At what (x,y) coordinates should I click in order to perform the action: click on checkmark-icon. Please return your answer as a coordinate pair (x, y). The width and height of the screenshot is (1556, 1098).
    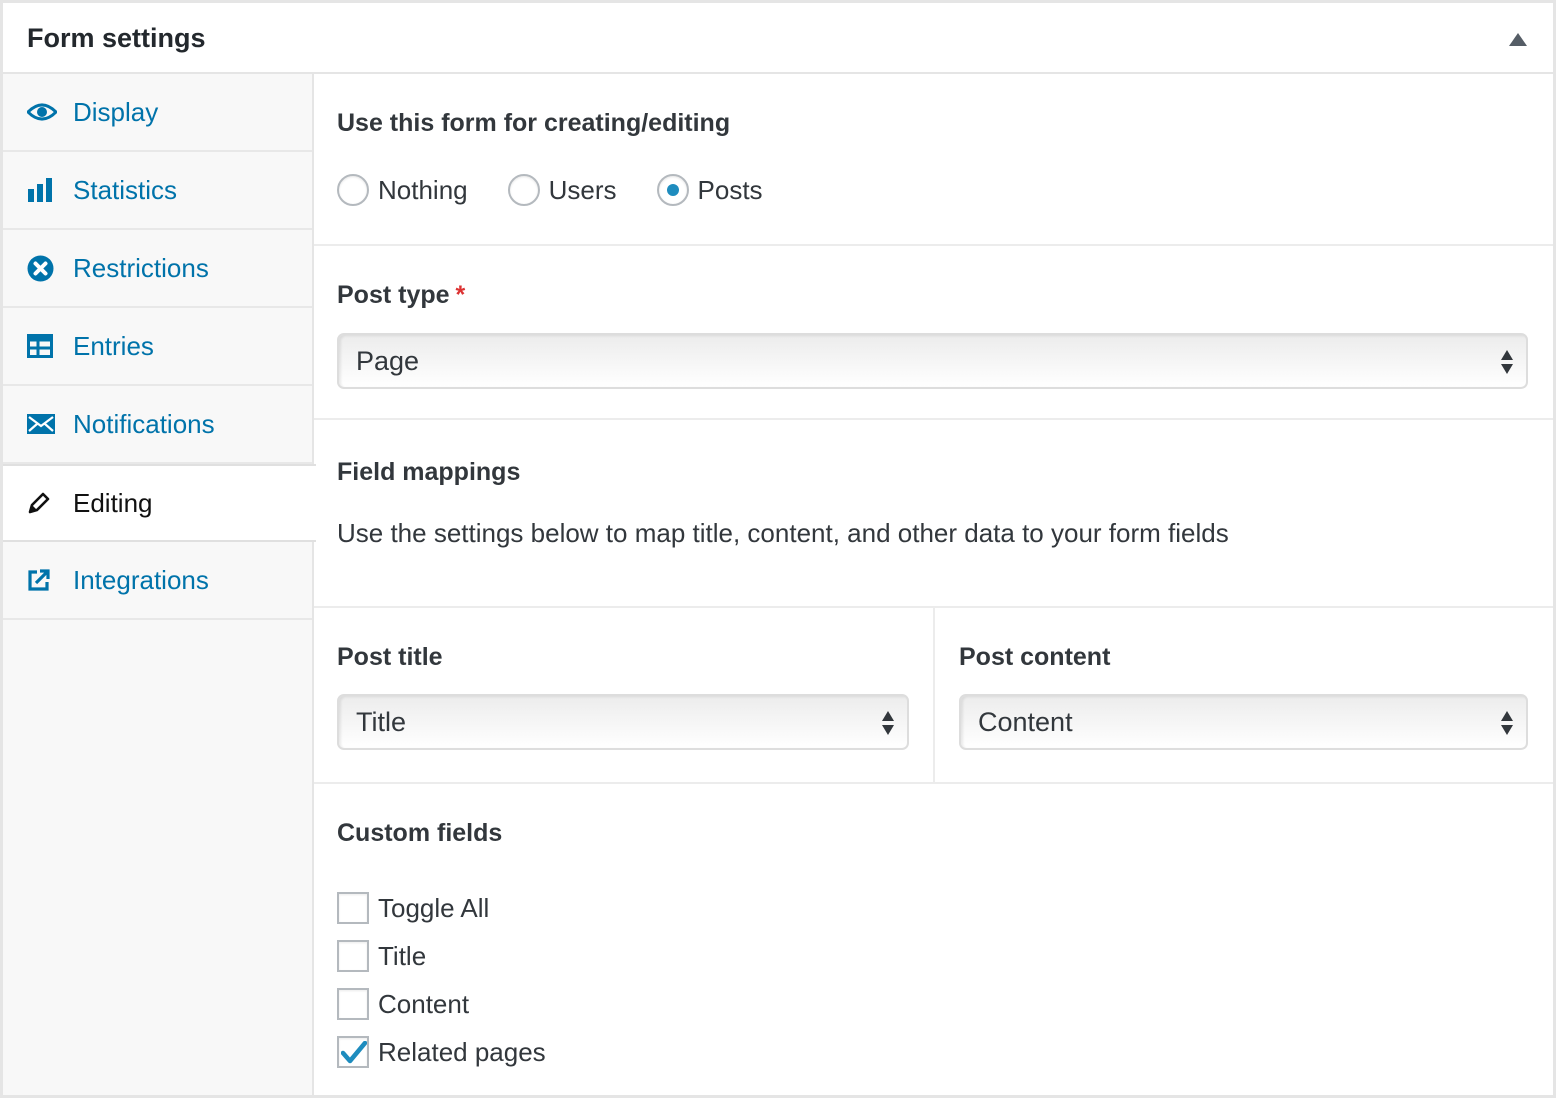
    Looking at the image, I should click on (354, 1052).